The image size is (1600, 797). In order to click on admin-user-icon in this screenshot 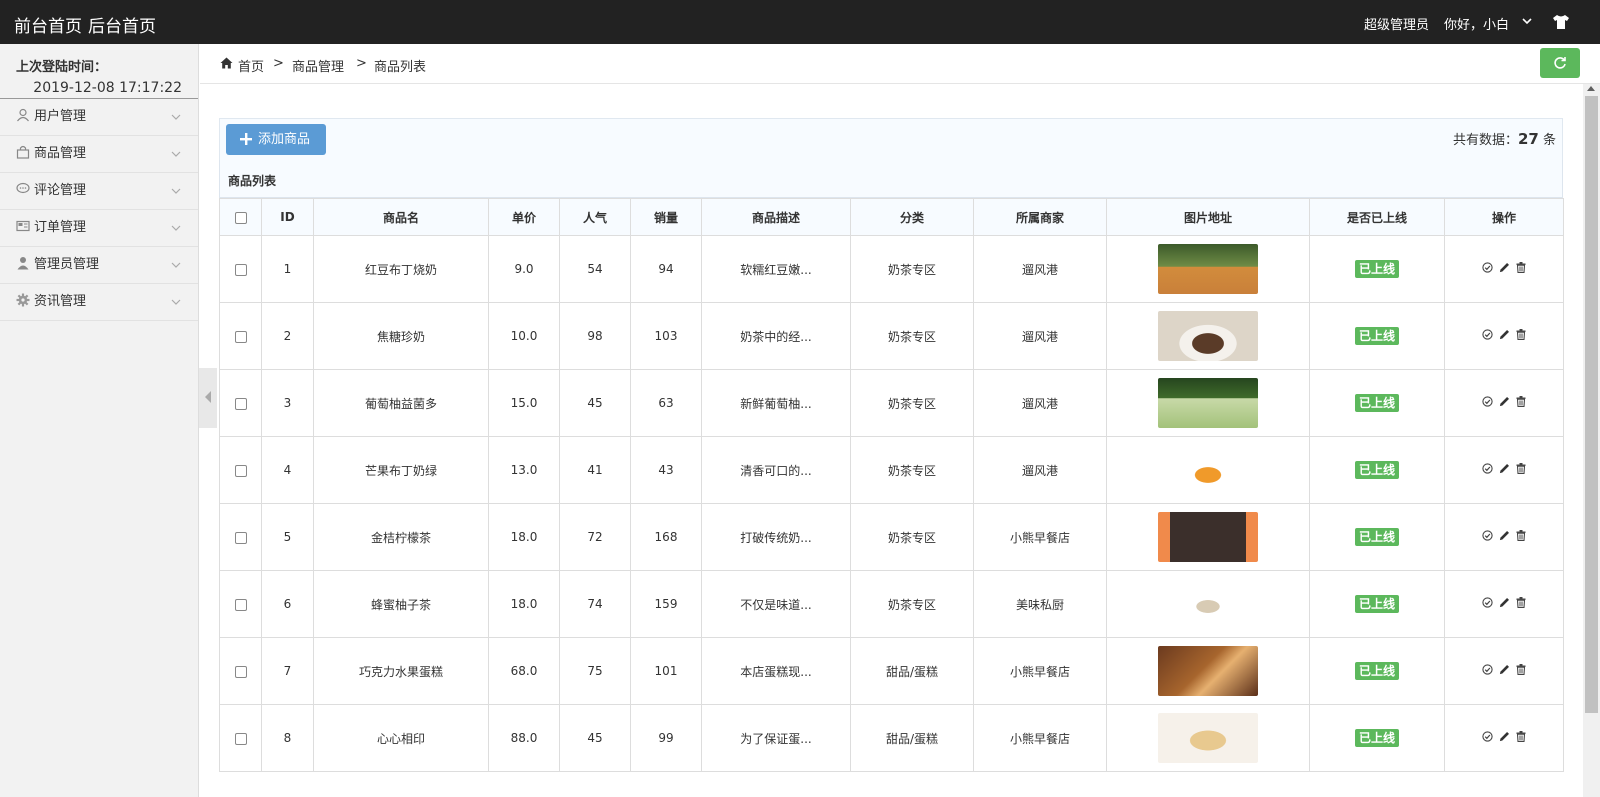, I will do `click(23, 263)`.